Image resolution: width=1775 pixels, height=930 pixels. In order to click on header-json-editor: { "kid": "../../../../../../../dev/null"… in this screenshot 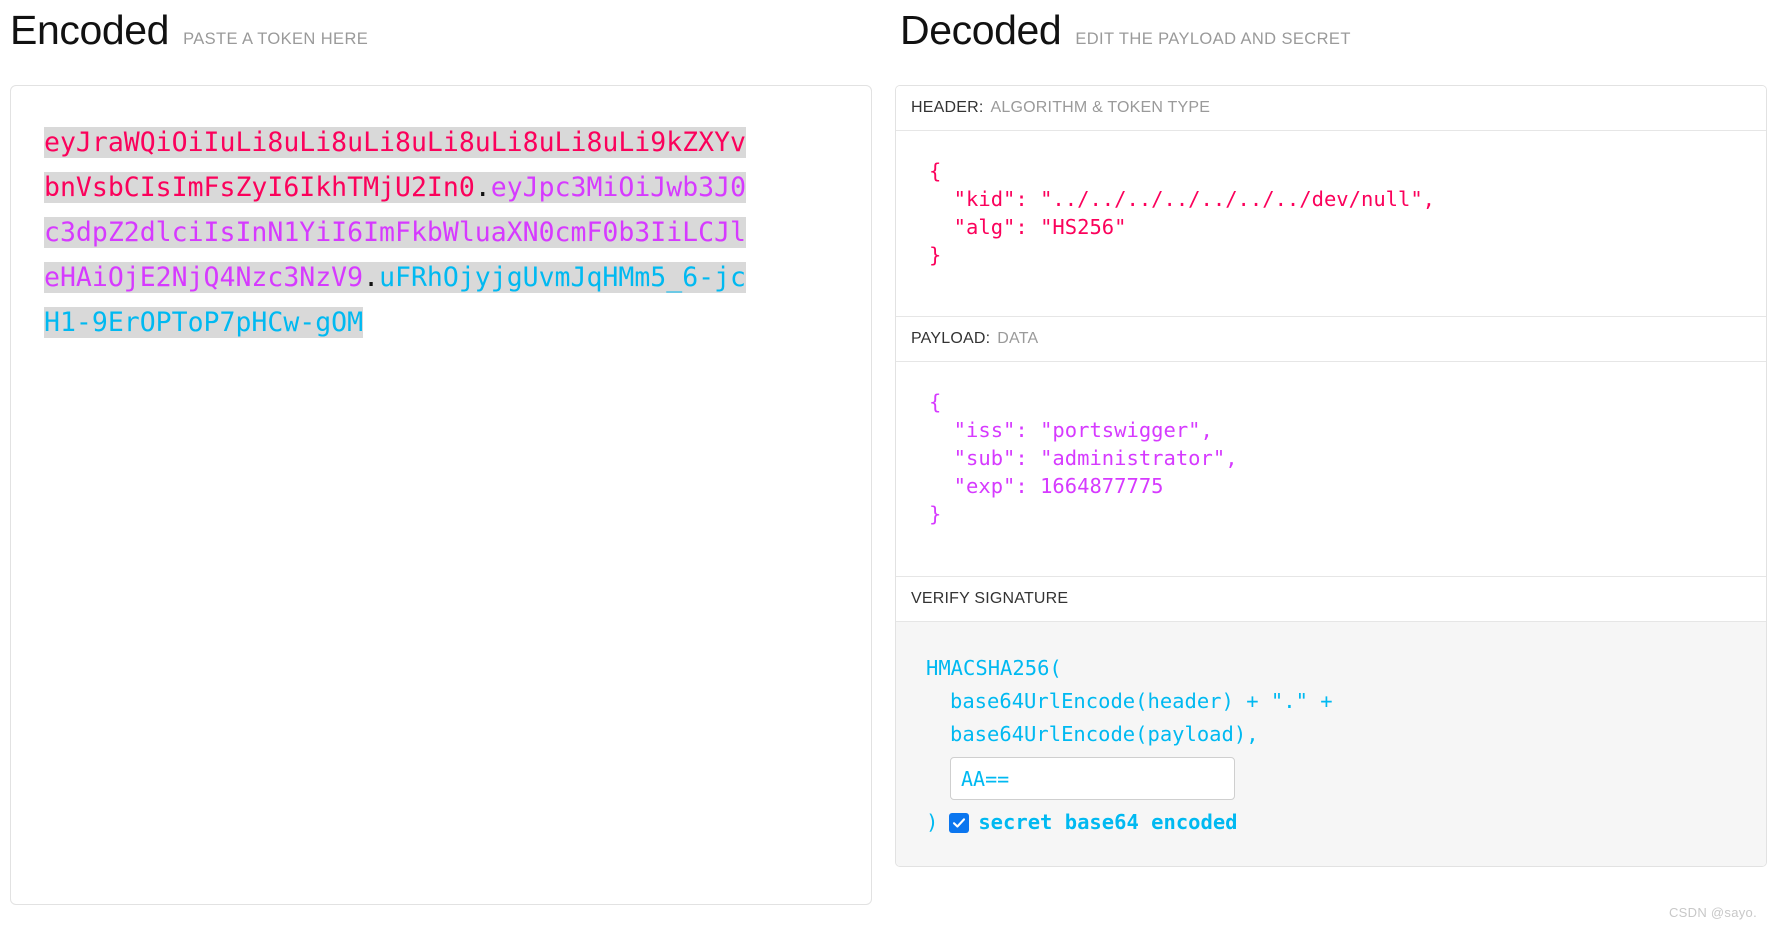, I will do `click(1331, 224)`.